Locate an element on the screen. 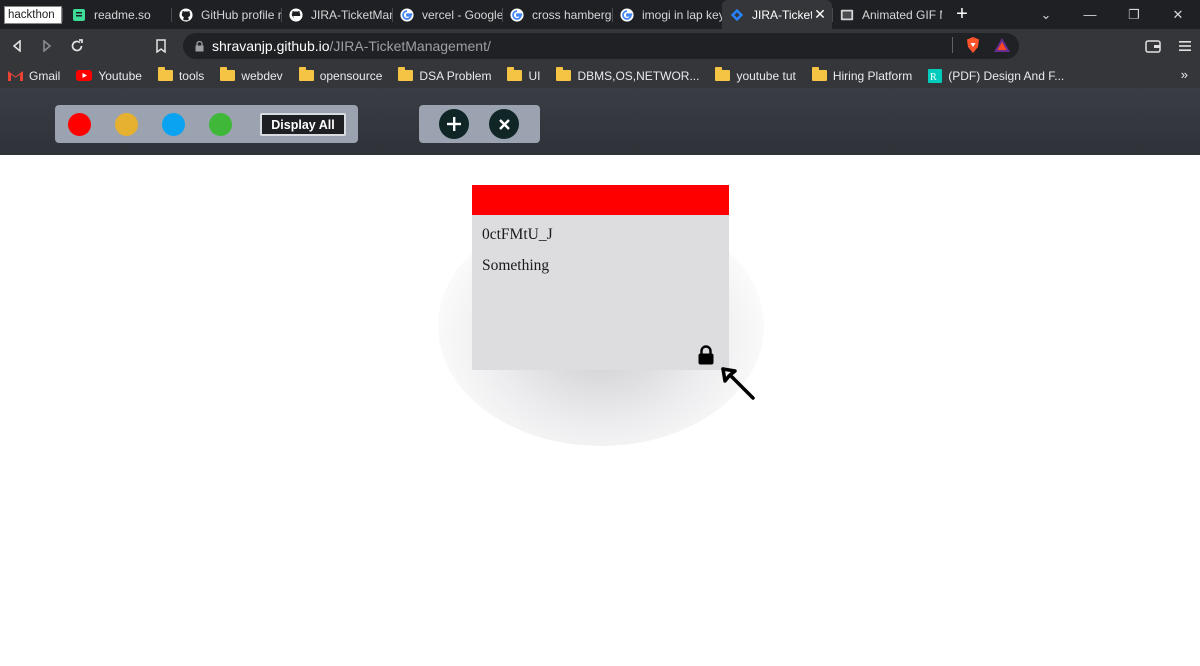  ticket-id: 0ctFMtU_J is located at coordinates (517, 234).